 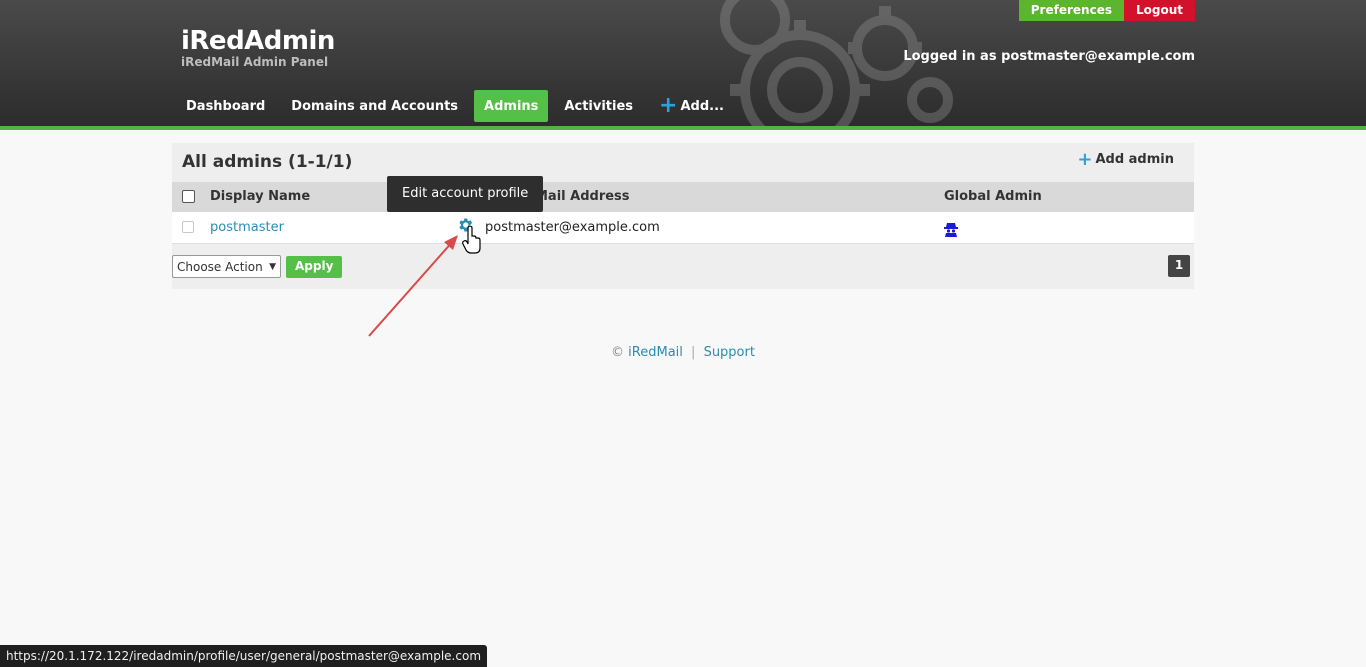 I want to click on column-mail-address: Mail Address, so click(x=582, y=196).